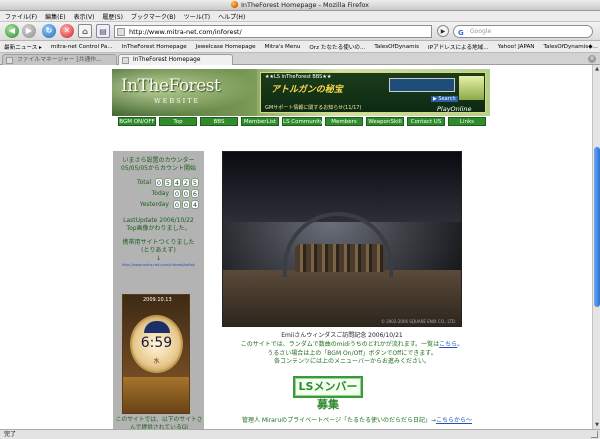 Image resolution: width=600 pixels, height=439 pixels. Describe the element at coordinates (178, 121) in the screenshot. I see `nav-top: Top` at that location.